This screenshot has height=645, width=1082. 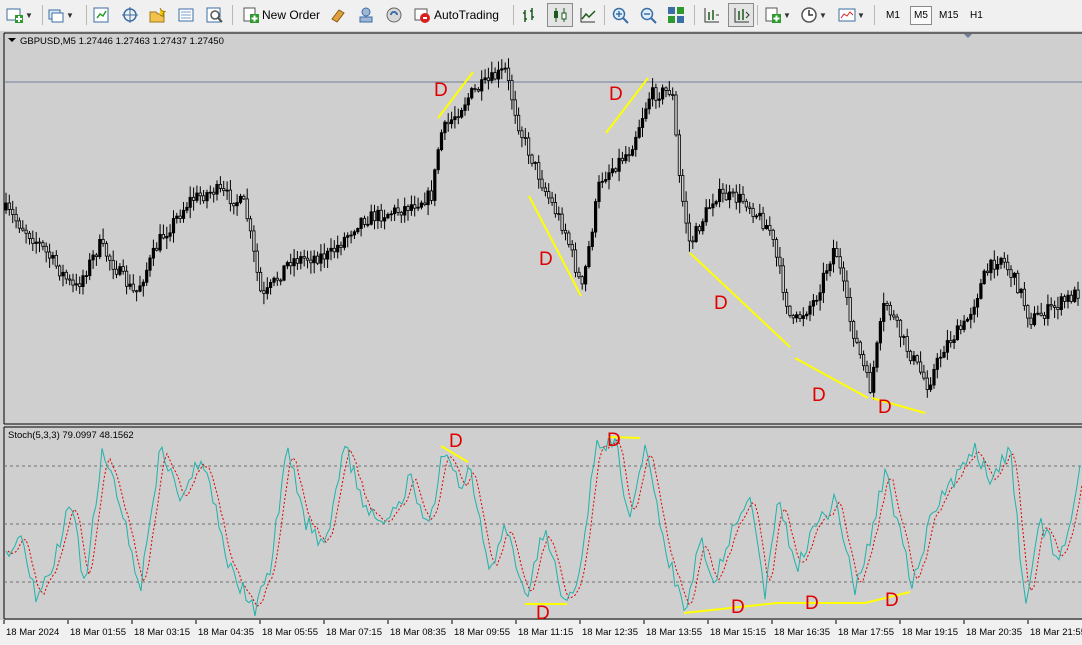 What do you see at coordinates (162, 632) in the screenshot?
I see `time-label: 18 Mar 03:15` at bounding box center [162, 632].